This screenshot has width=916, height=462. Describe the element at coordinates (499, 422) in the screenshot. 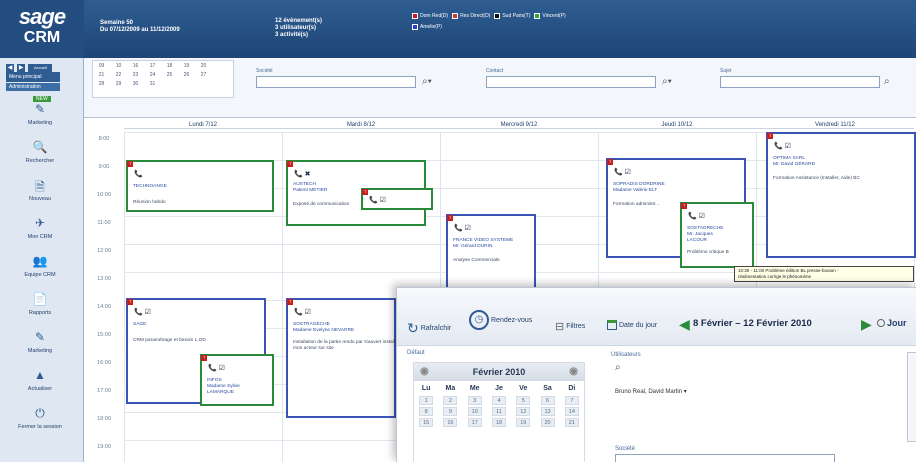

I see `month-day-cell: 18` at that location.